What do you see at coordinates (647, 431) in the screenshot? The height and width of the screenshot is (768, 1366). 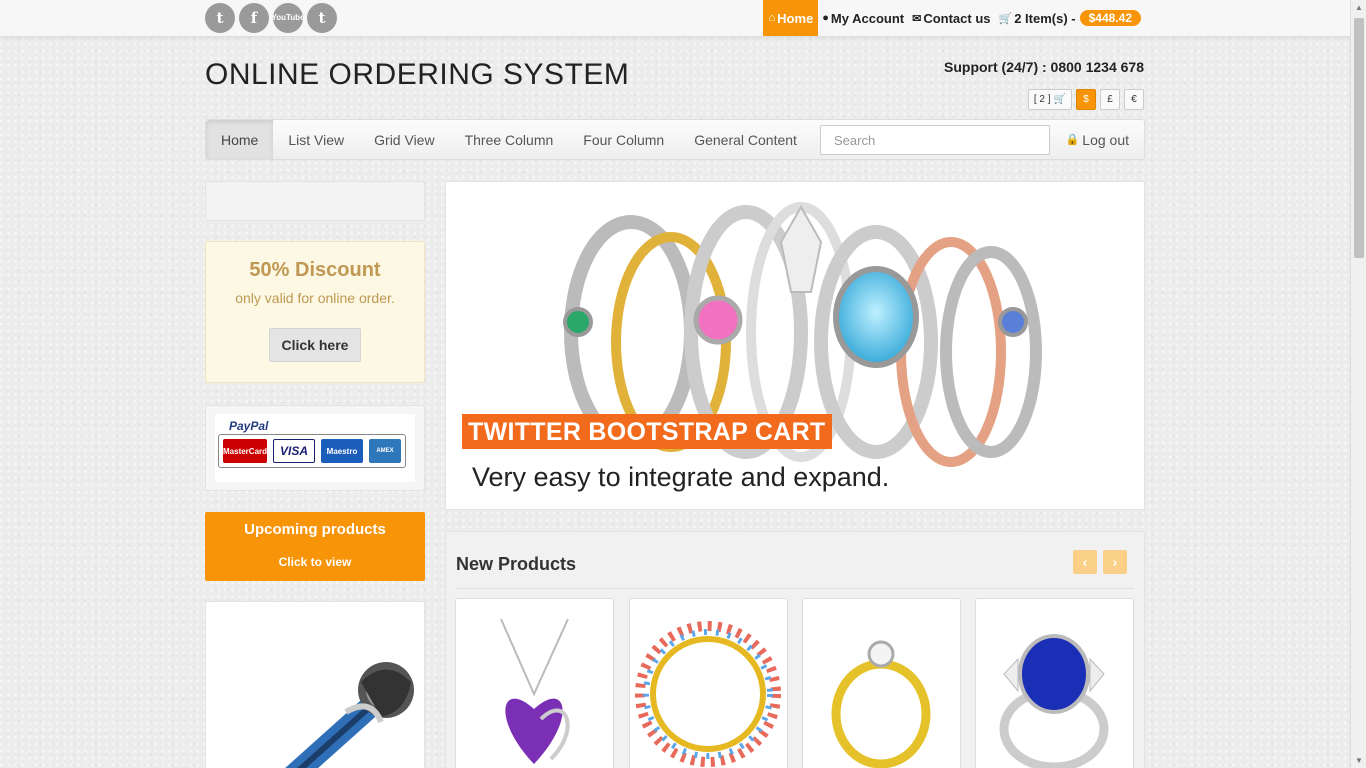 I see `banner-tag: TWITTER BOOTSTRAP CART` at bounding box center [647, 431].